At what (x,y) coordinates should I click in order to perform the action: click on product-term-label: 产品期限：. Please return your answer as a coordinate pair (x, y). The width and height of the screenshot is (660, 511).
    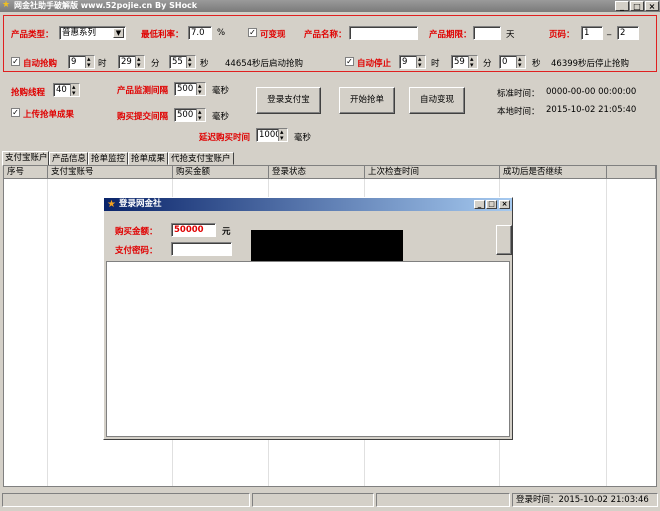
    Looking at the image, I should click on (450, 35).